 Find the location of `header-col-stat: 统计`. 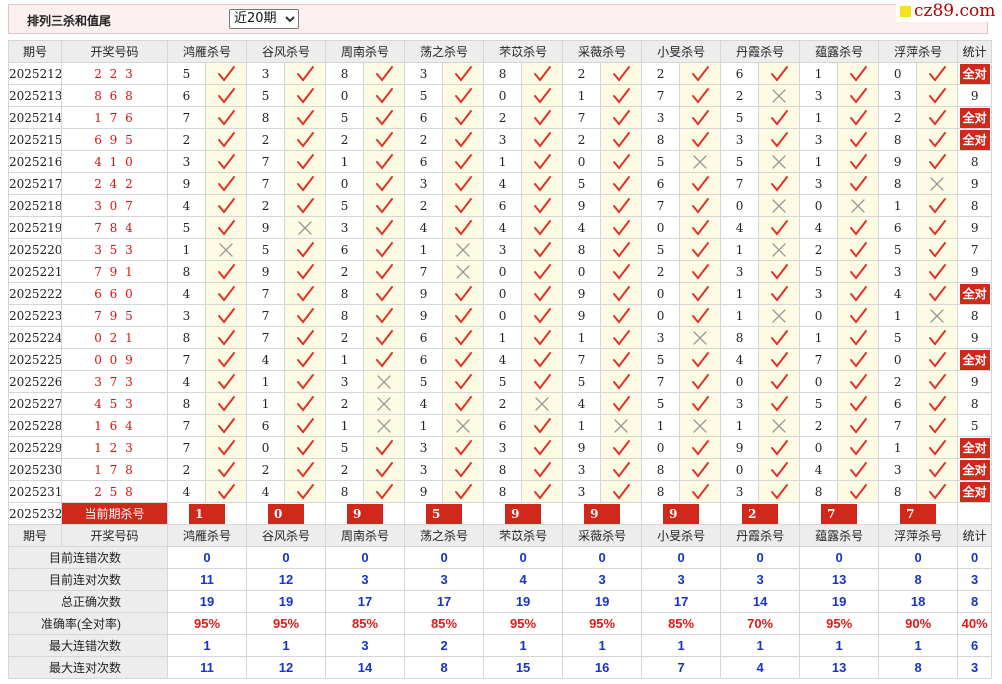

header-col-stat: 统计 is located at coordinates (975, 51).